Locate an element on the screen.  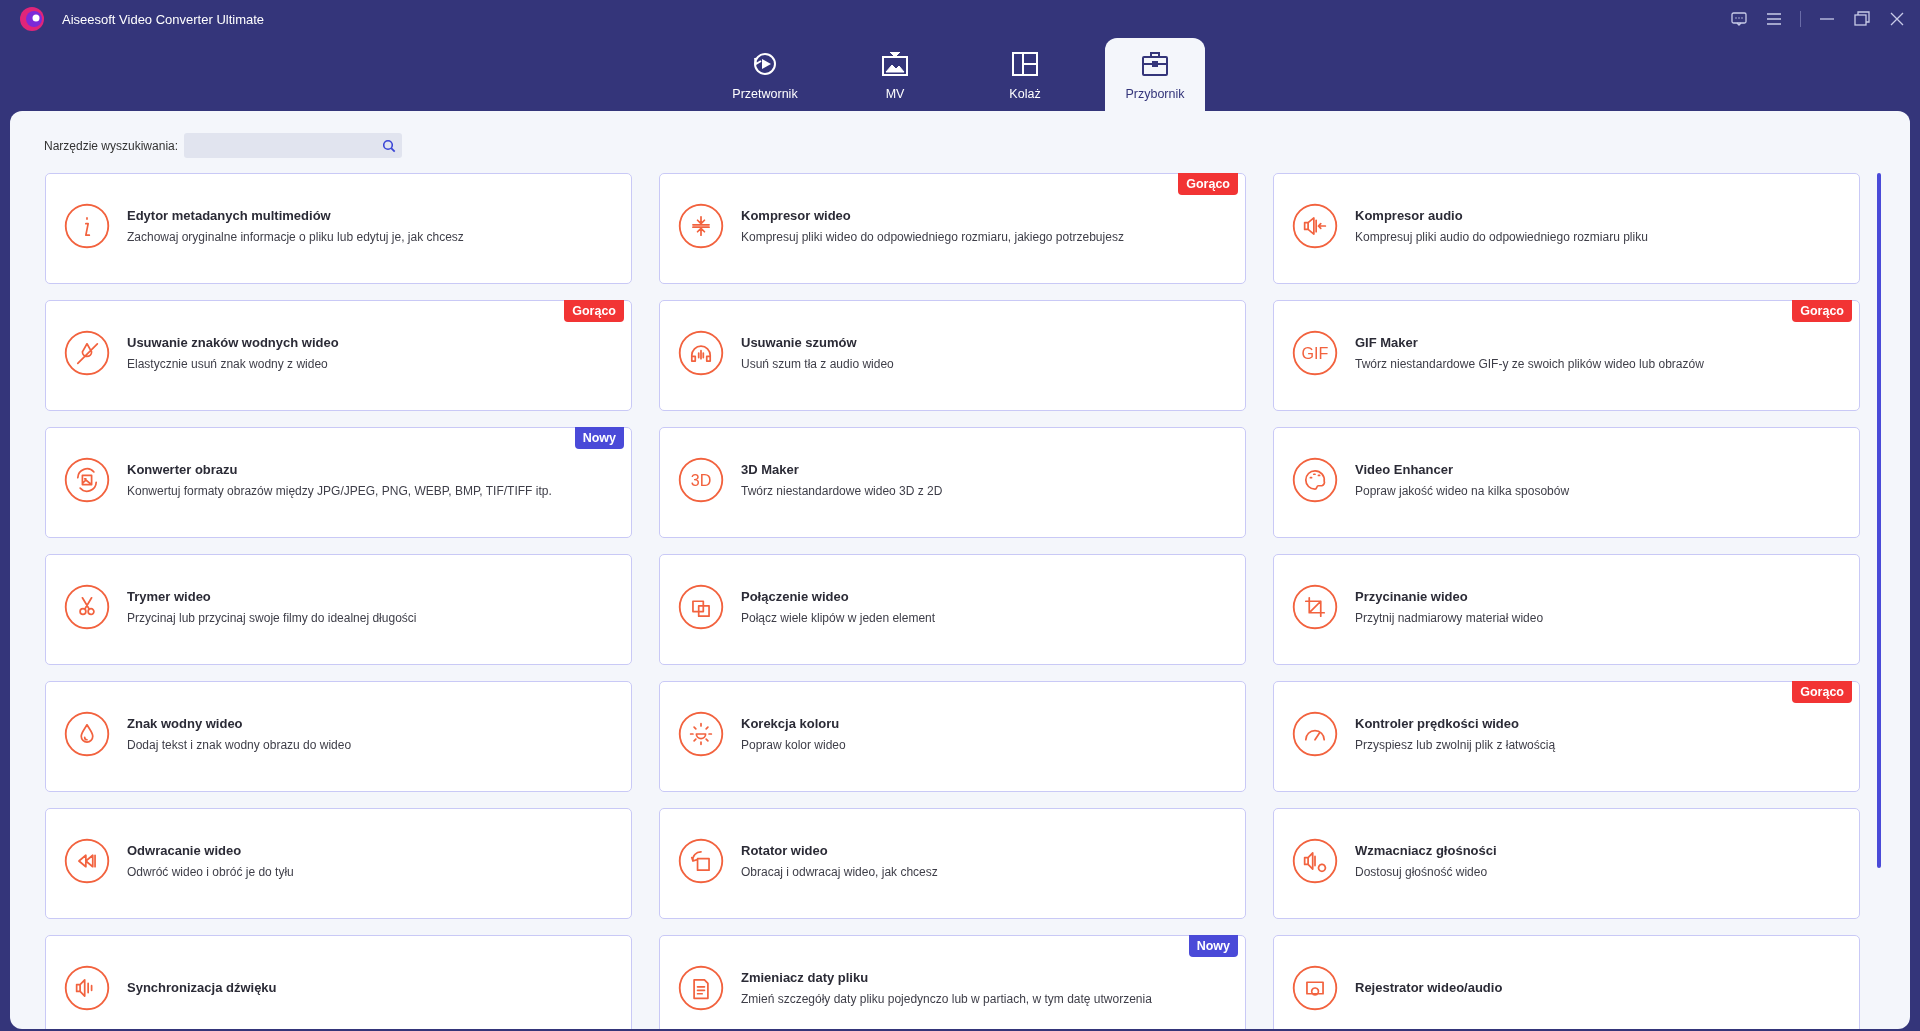
tool-card: Rejestrator wideo/audio is located at coordinates (1566, 982).